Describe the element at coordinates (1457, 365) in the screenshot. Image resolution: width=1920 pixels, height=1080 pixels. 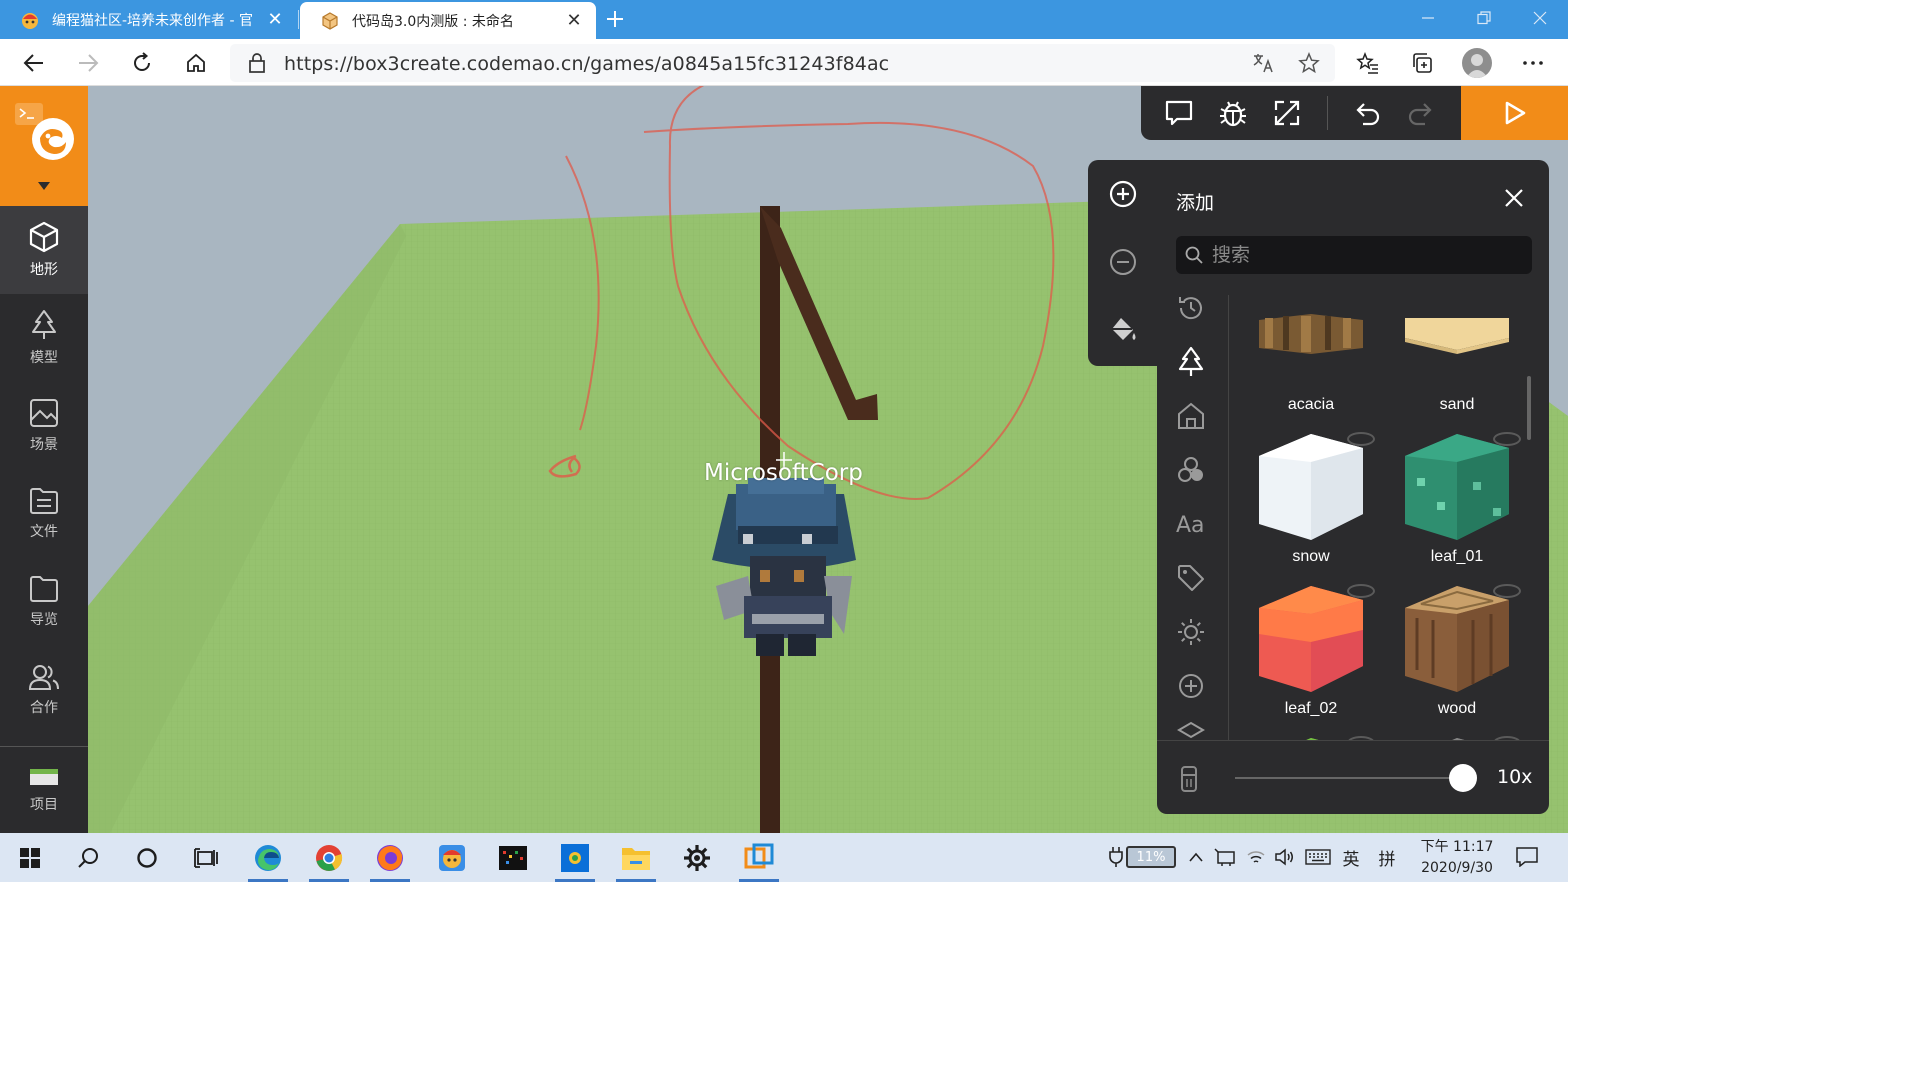
I see `block-item-sand: sand` at that location.